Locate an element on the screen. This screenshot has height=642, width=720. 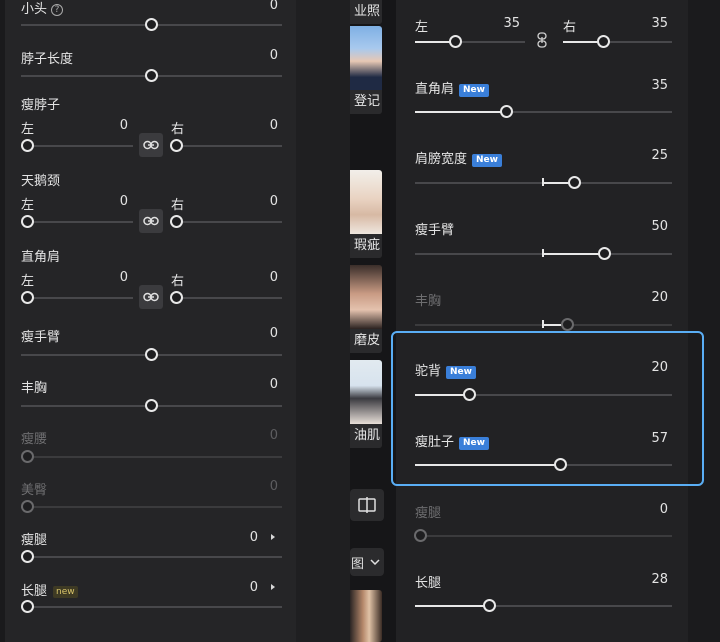
left-panel-gutter is located at coordinates (323, 321).